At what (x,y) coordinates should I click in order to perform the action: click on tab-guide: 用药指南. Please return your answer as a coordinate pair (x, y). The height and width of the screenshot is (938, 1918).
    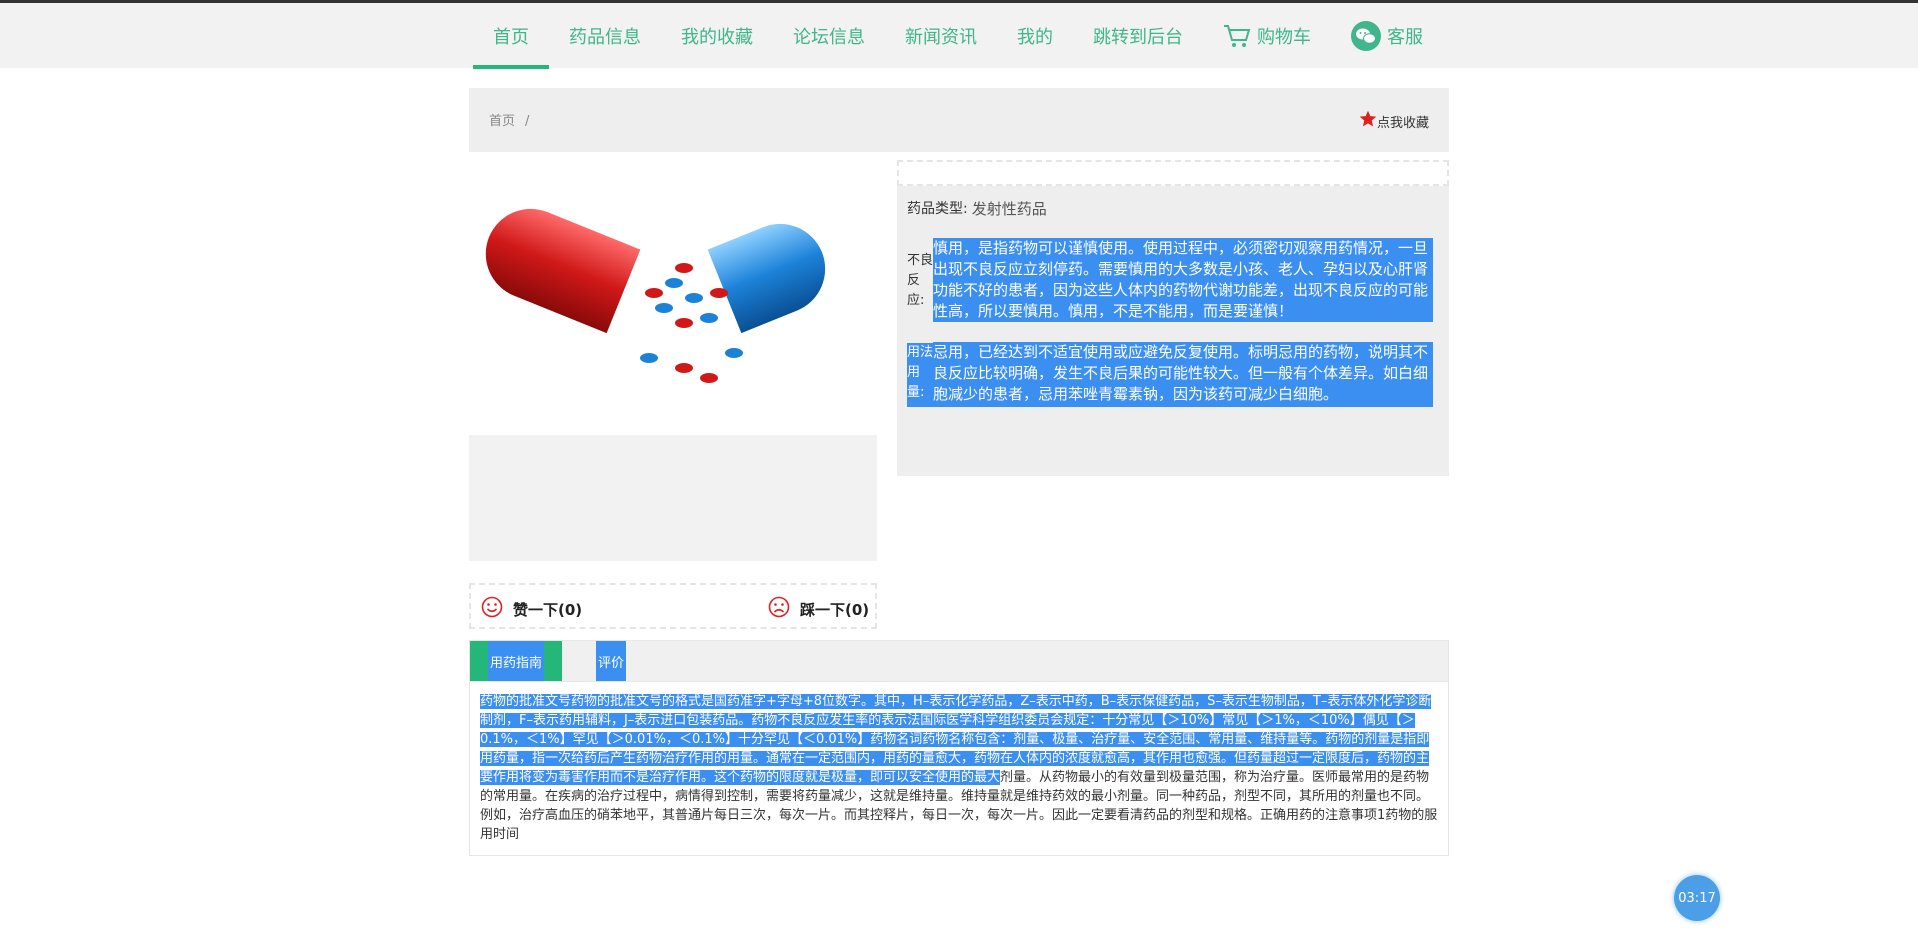
    Looking at the image, I should click on (516, 661).